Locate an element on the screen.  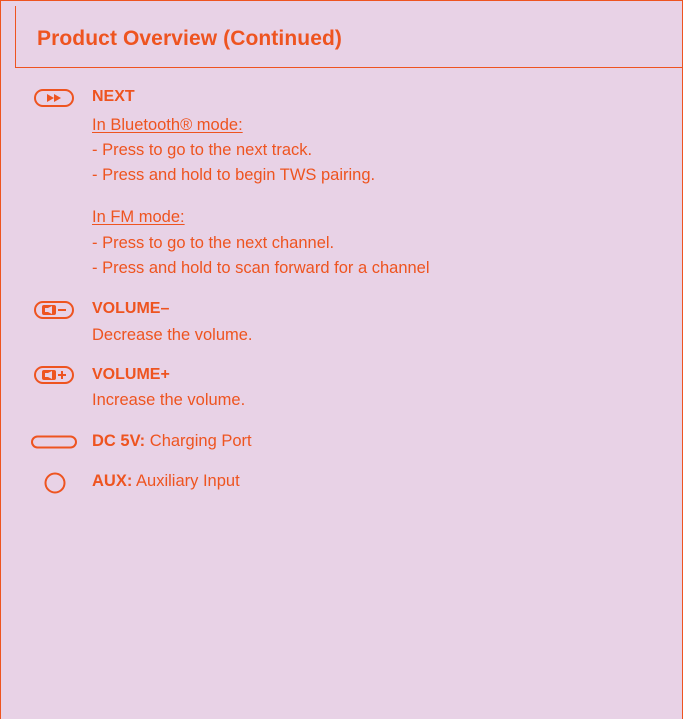
aux-item: AUX: Auxiliary Input is located at coordinates (166, 481).